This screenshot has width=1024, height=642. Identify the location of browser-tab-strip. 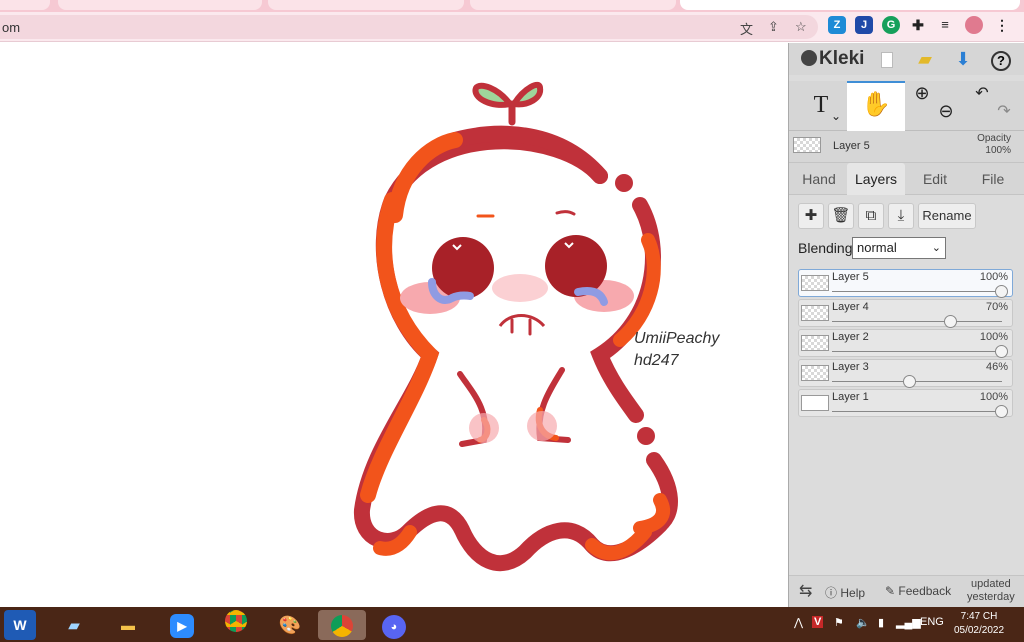
(512, 6).